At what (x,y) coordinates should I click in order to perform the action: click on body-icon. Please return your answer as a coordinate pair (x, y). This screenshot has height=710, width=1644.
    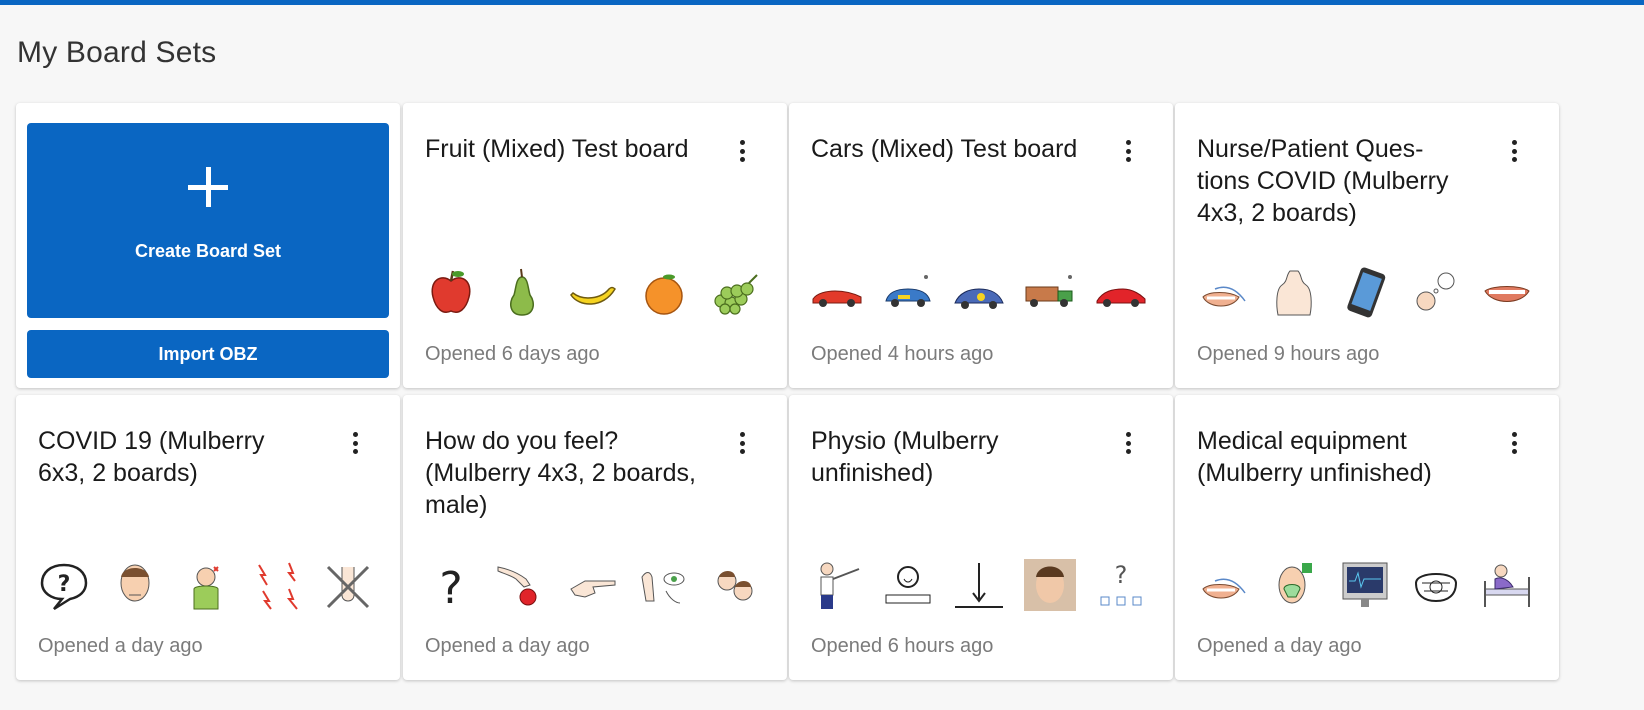
    Looking at the image, I should click on (1294, 293).